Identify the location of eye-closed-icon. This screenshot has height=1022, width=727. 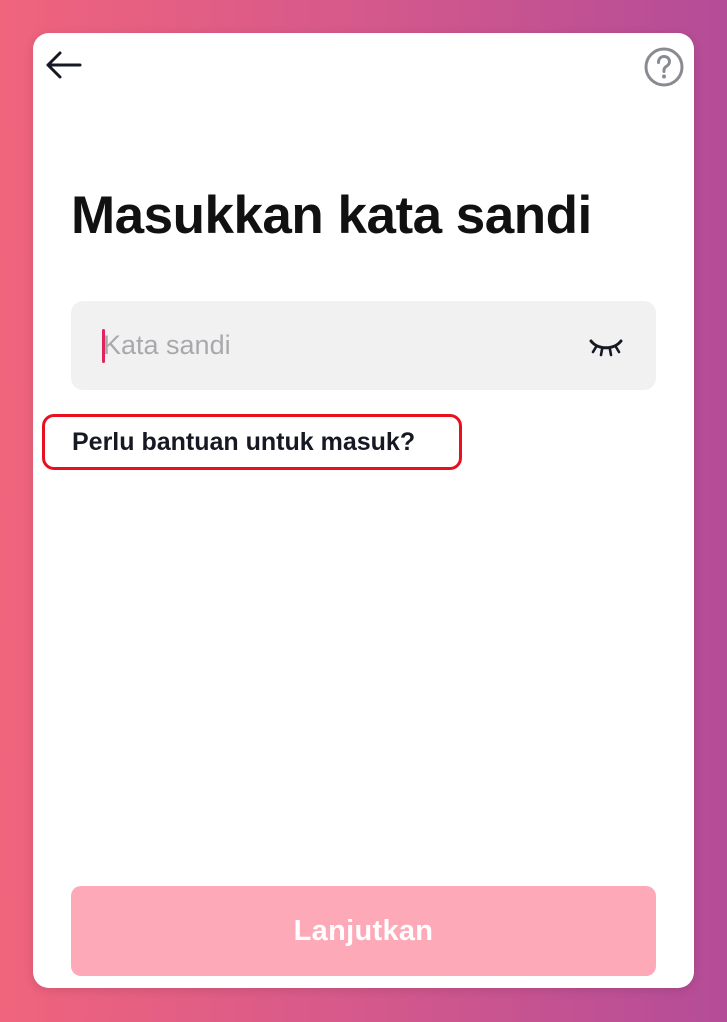
(606, 348).